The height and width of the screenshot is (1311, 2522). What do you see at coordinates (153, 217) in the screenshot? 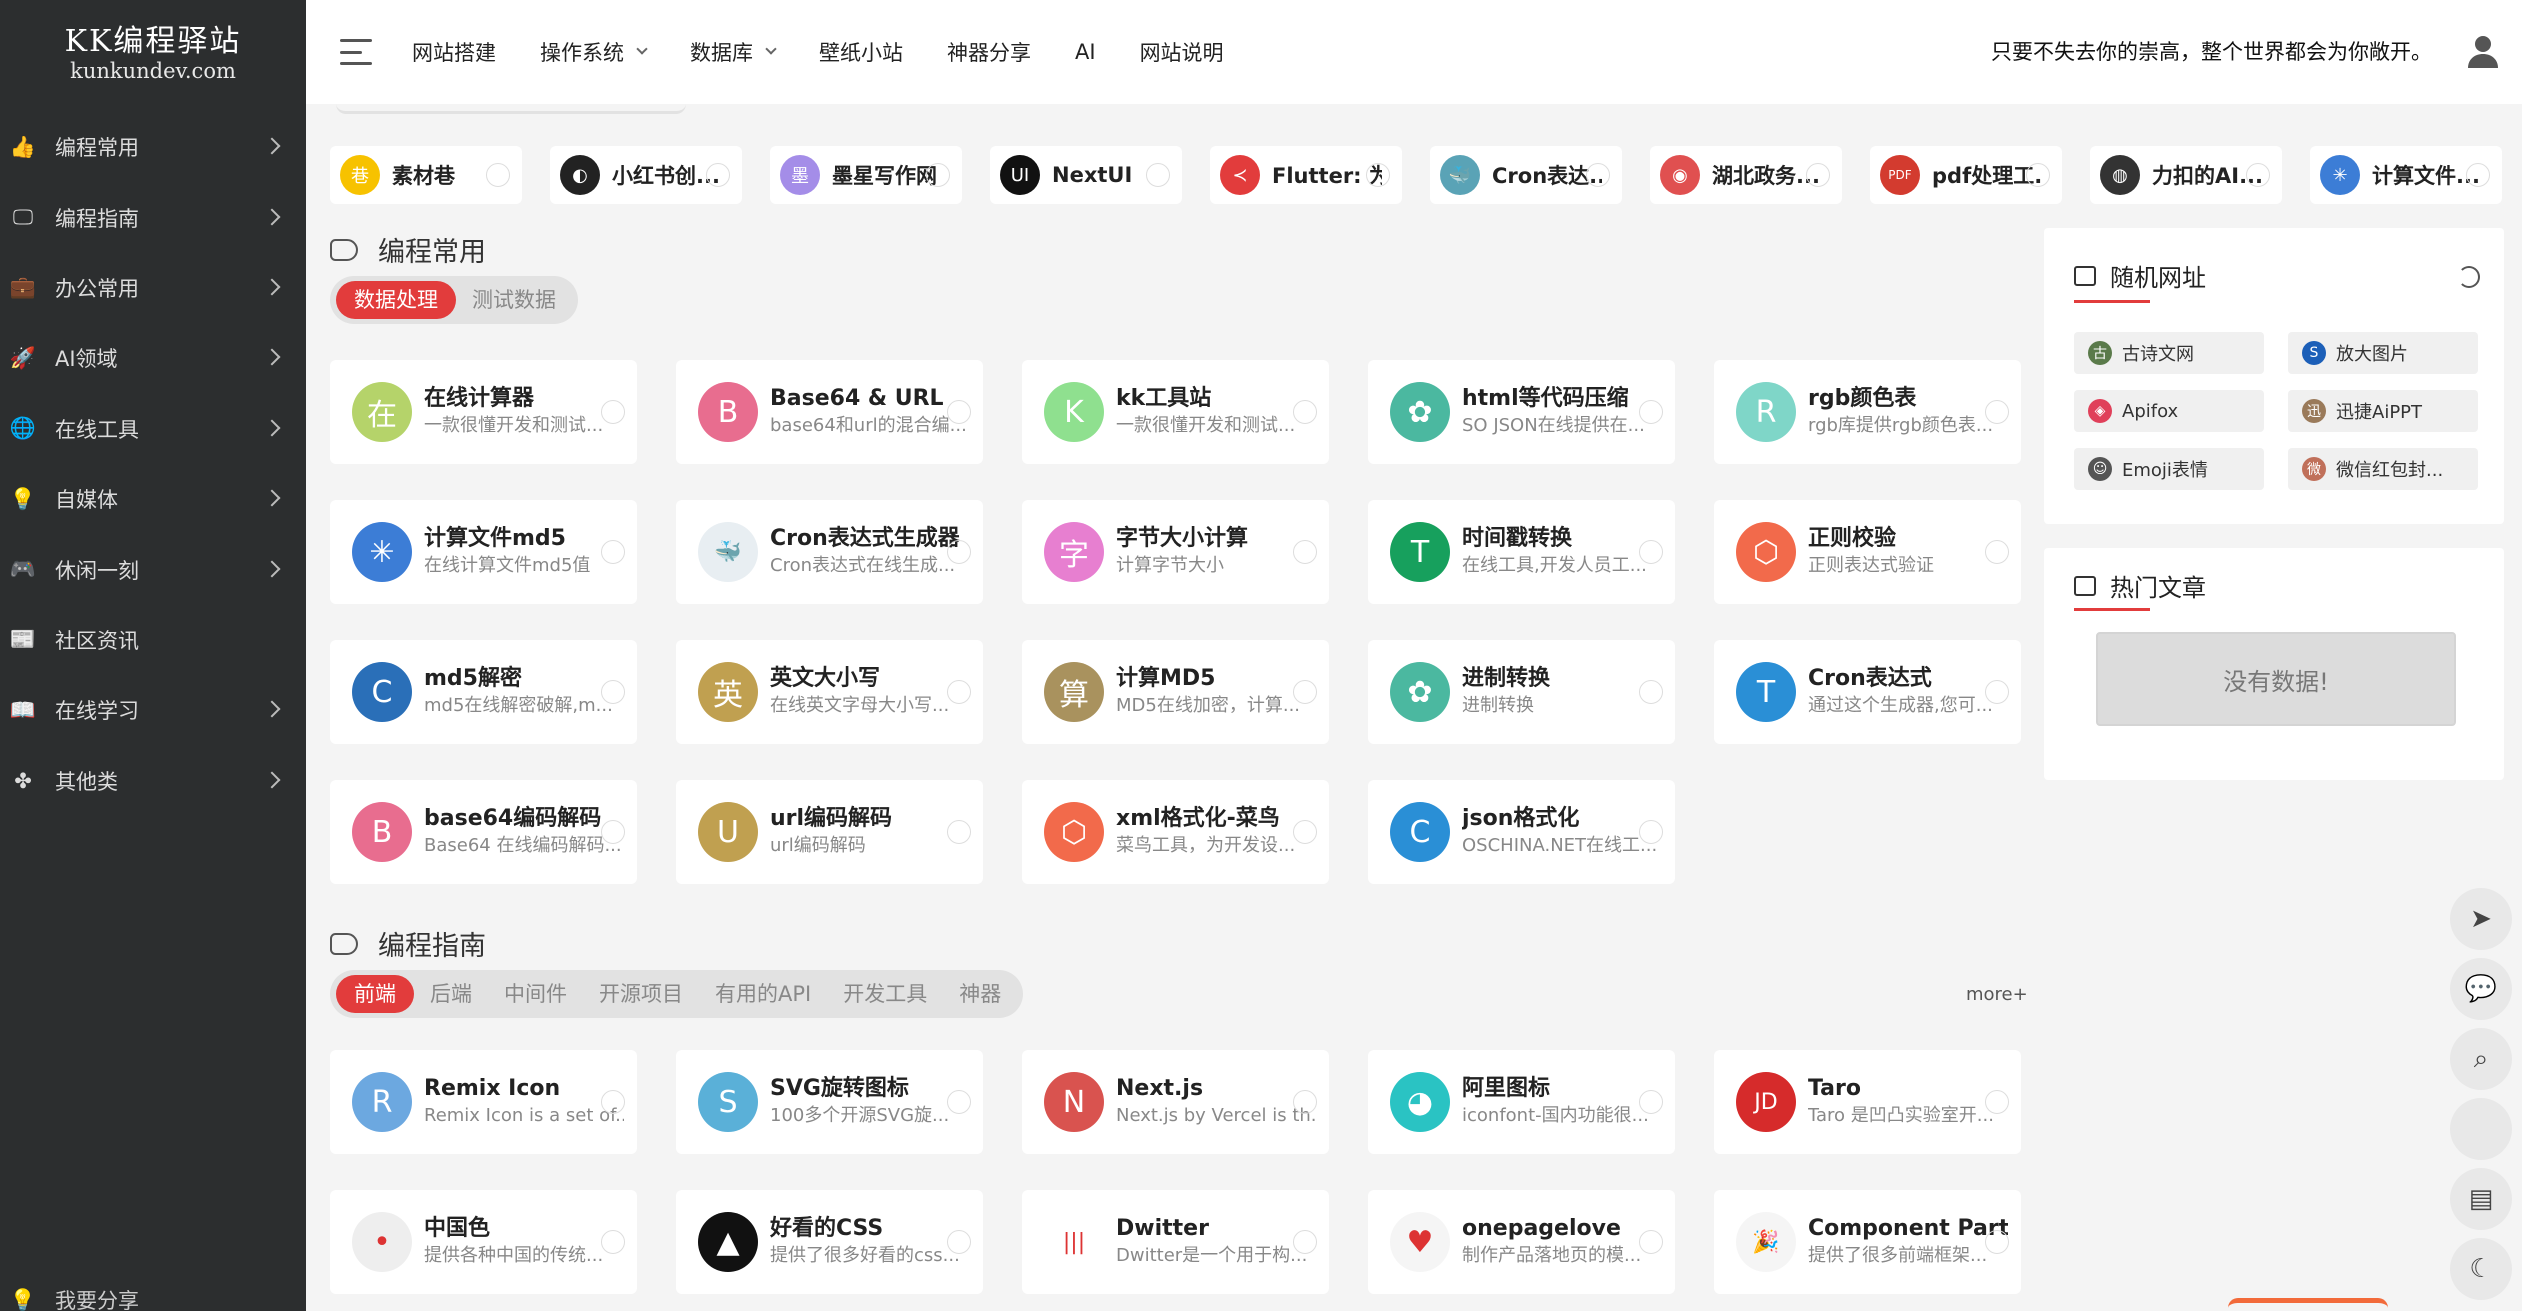
I see `sidebar-item-1: 🖵 编程指南` at bounding box center [153, 217].